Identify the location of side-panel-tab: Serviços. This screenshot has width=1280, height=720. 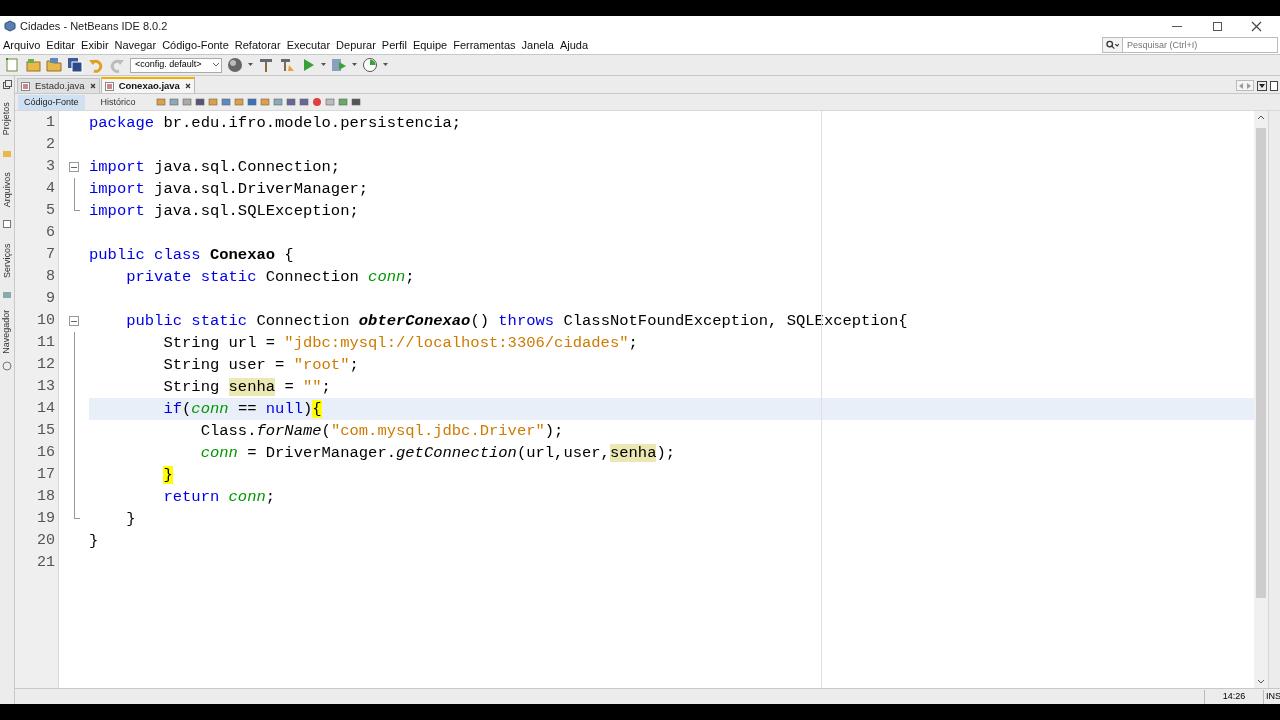
(7, 261).